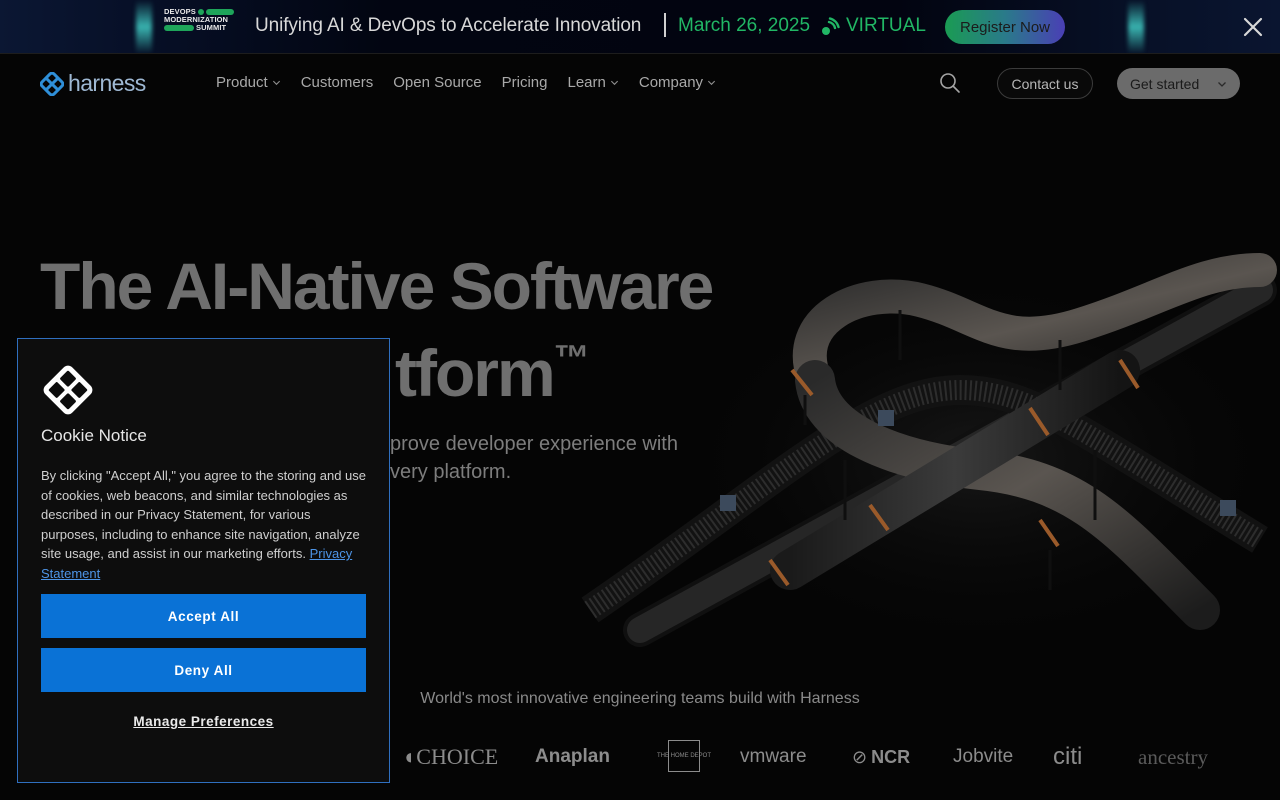 The height and width of the screenshot is (800, 1280). I want to click on get-started-button: Get started, so click(1178, 83).